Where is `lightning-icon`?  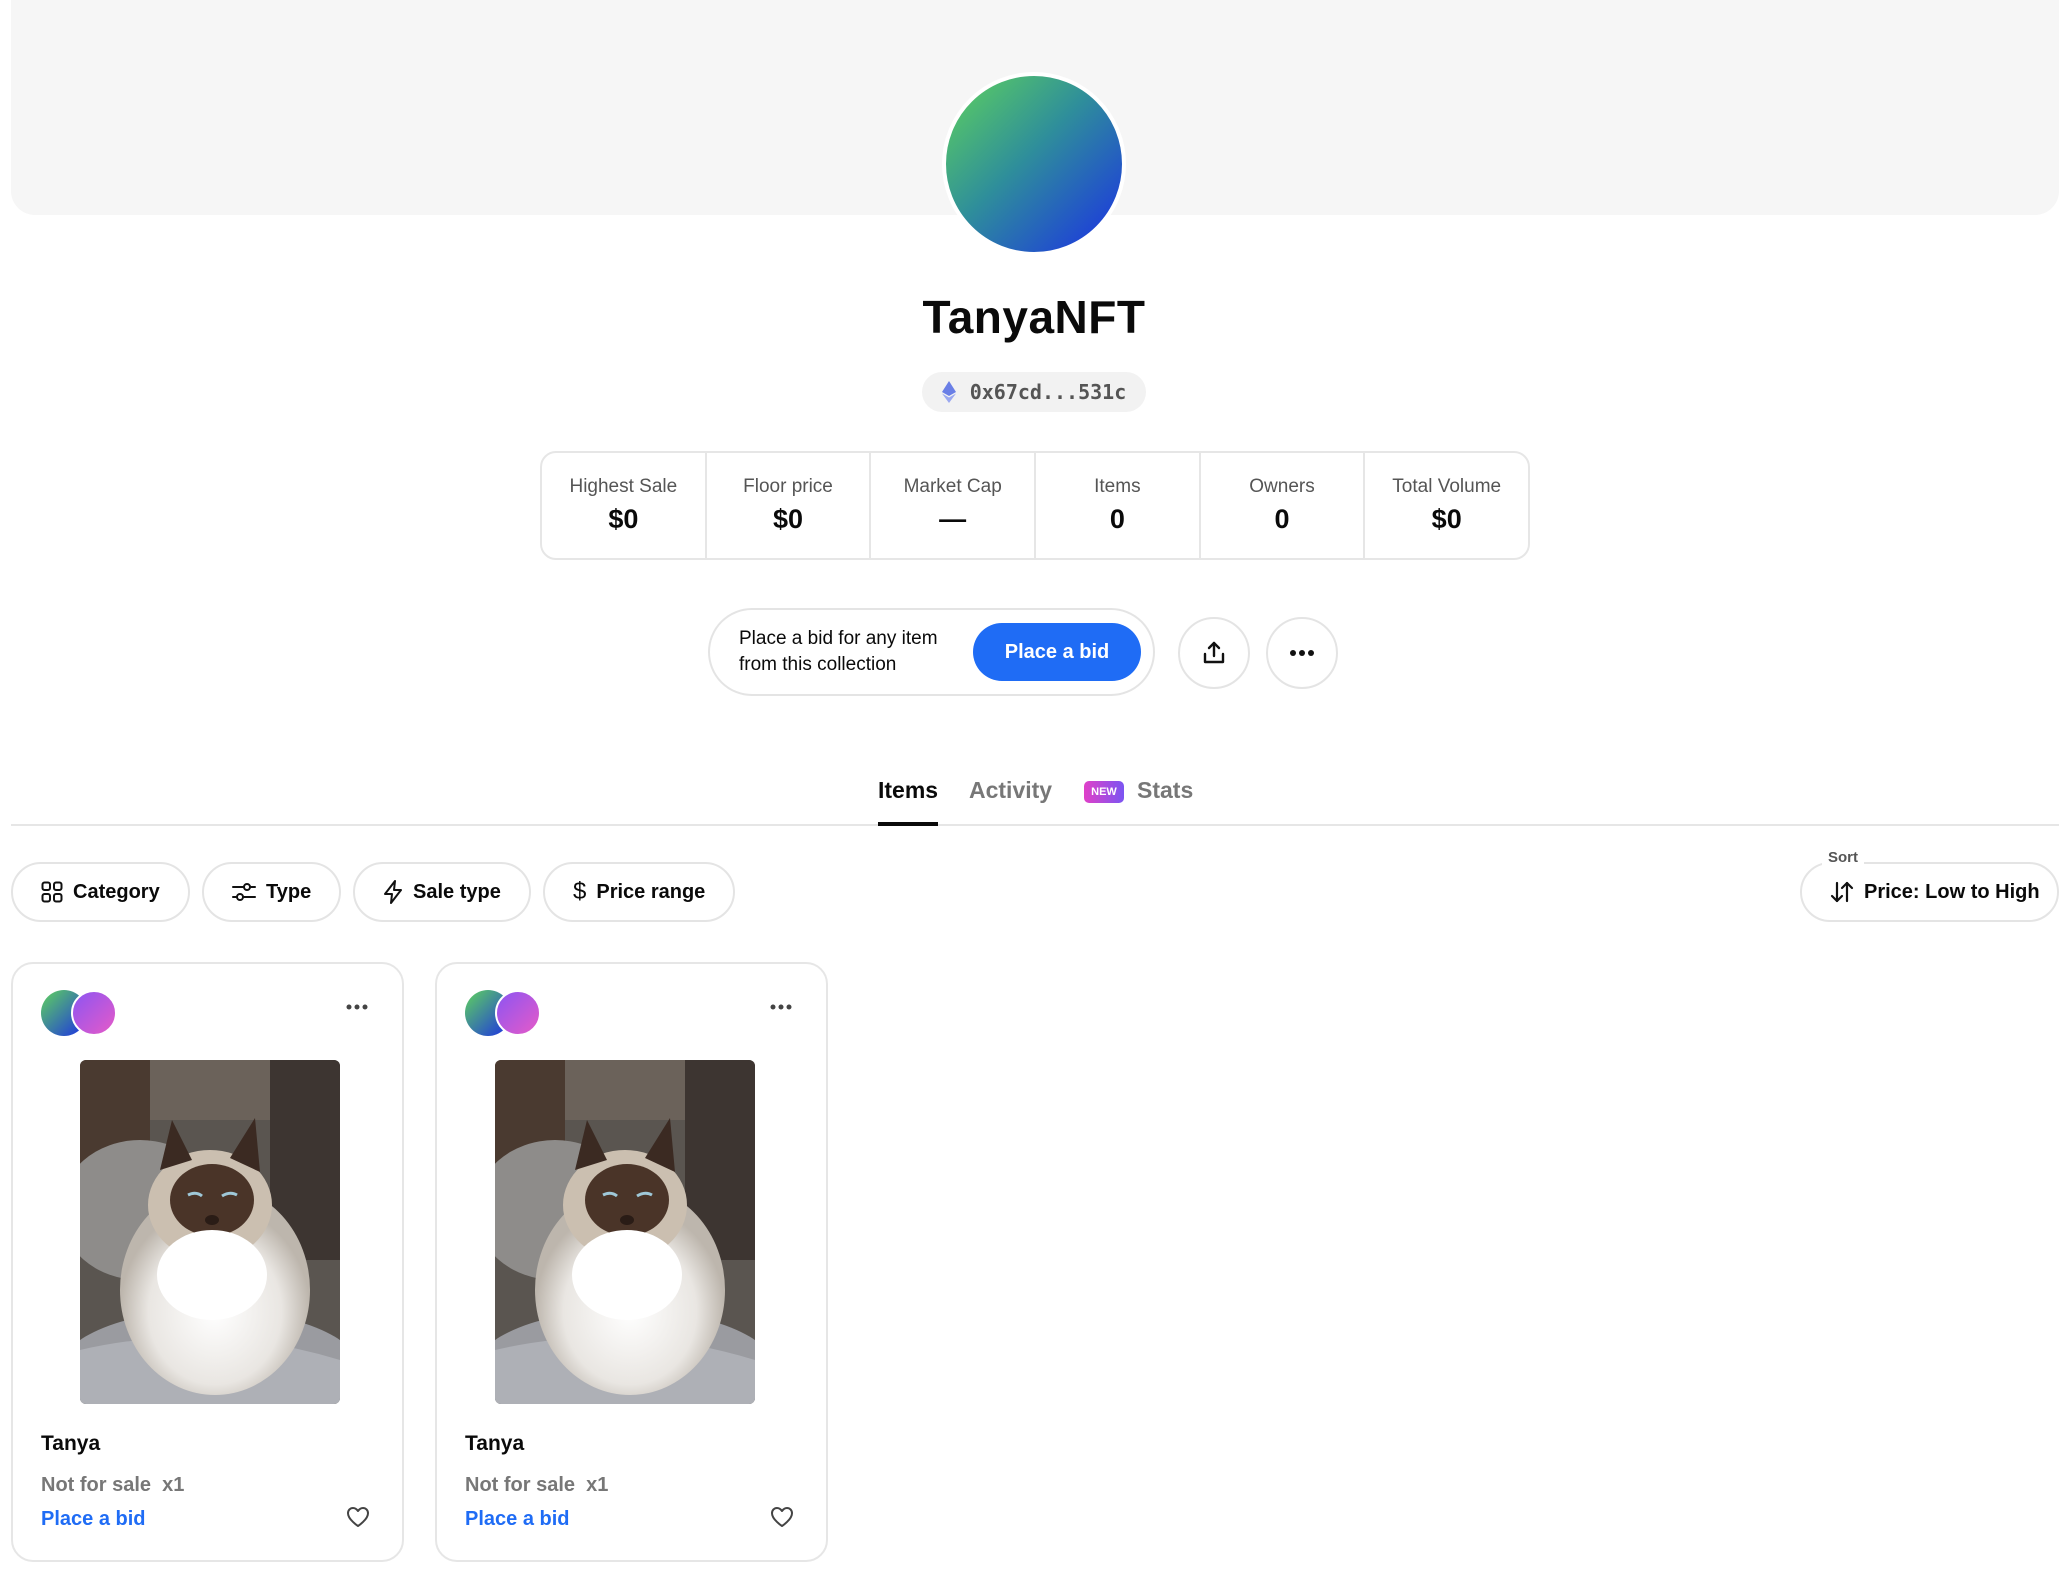 lightning-icon is located at coordinates (393, 892).